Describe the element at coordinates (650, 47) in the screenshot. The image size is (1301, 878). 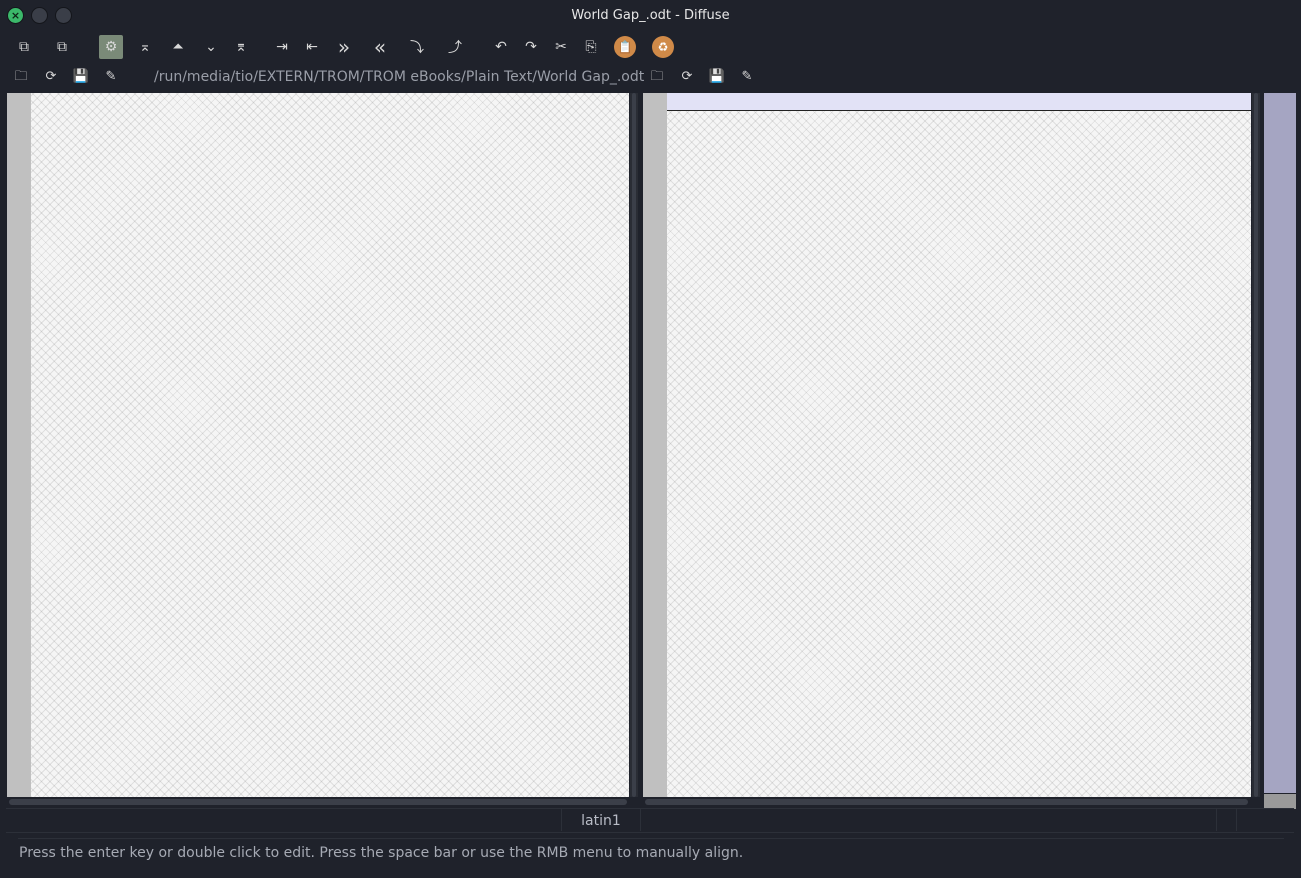
I see `main-toolbar: ⧉ ⧉ ⚙ ⌅ ⏶ ⌄ ⌆ ⇥ ⇤ » « ⤵ ⤴ ↶ ↷ ✂ ⎘ 📋 ♻` at that location.